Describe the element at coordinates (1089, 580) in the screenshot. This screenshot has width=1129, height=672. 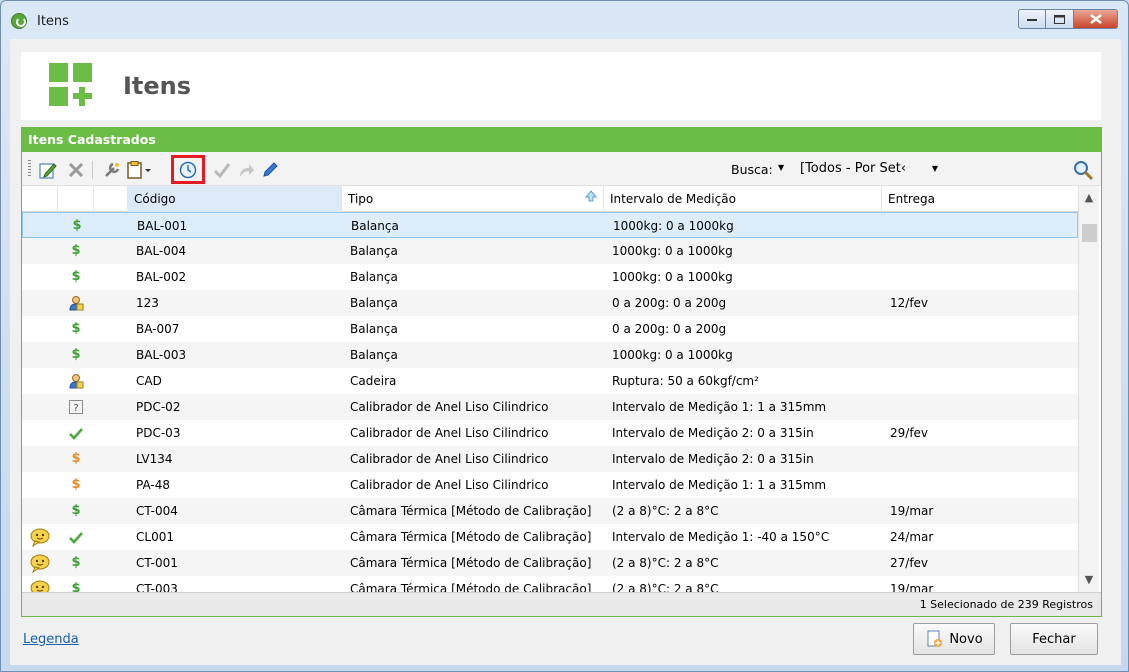
I see `scroll-down-icon: ▼` at that location.